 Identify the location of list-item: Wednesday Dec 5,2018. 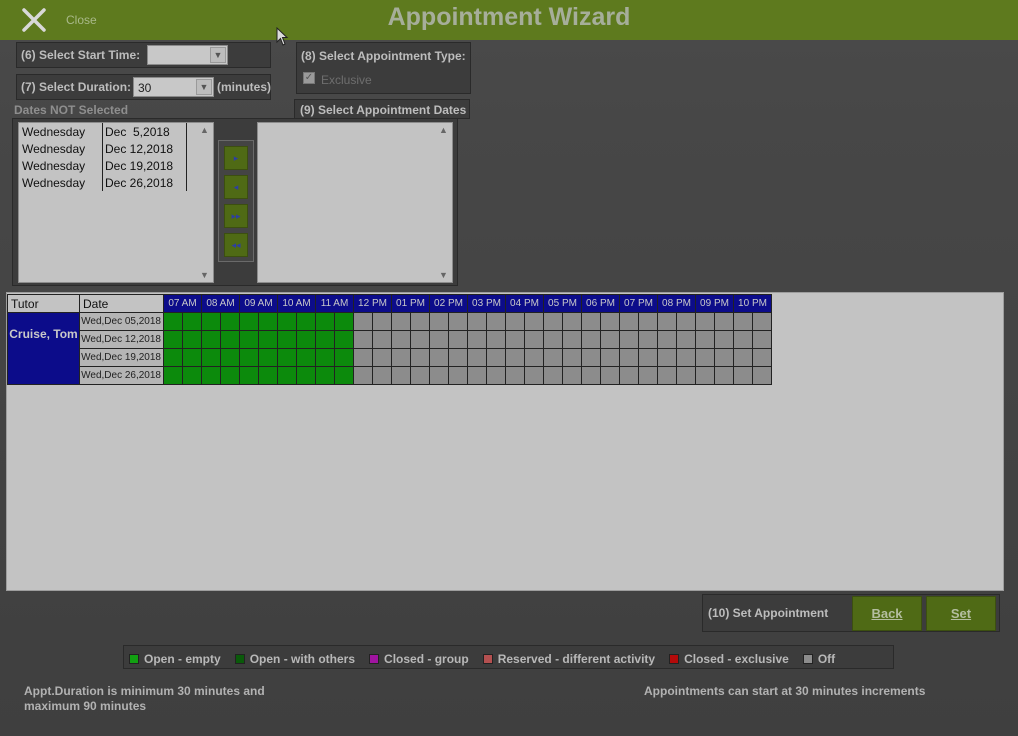
(108, 131).